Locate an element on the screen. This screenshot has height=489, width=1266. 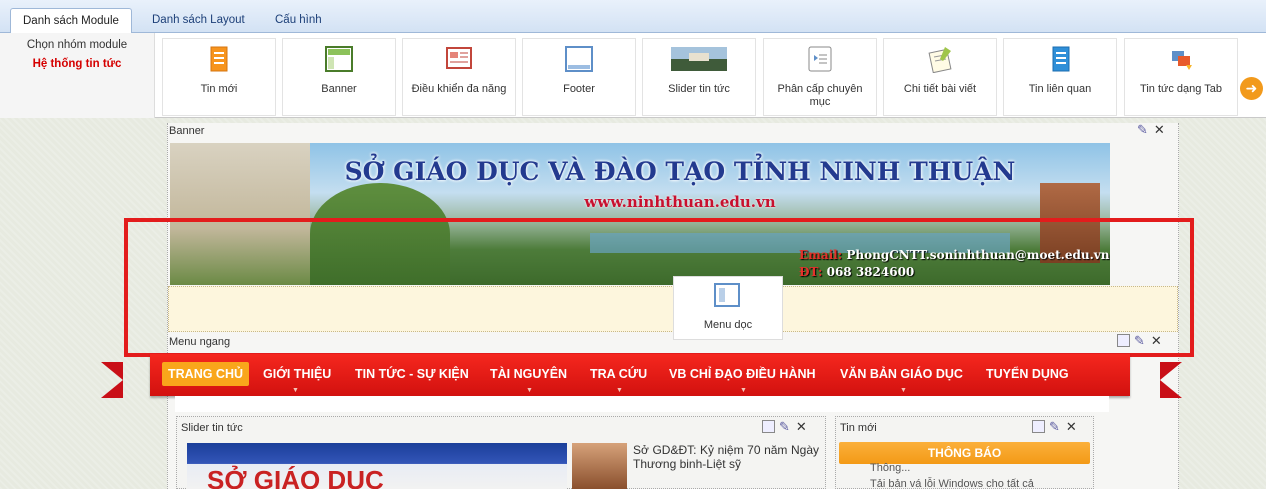
tab-layout-list: Danh sách Layout is located at coordinates (198, 20).